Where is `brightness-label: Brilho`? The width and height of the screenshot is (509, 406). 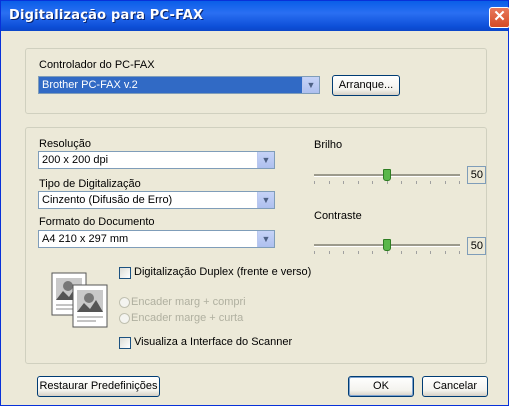 brightness-label: Brilho is located at coordinates (328, 145).